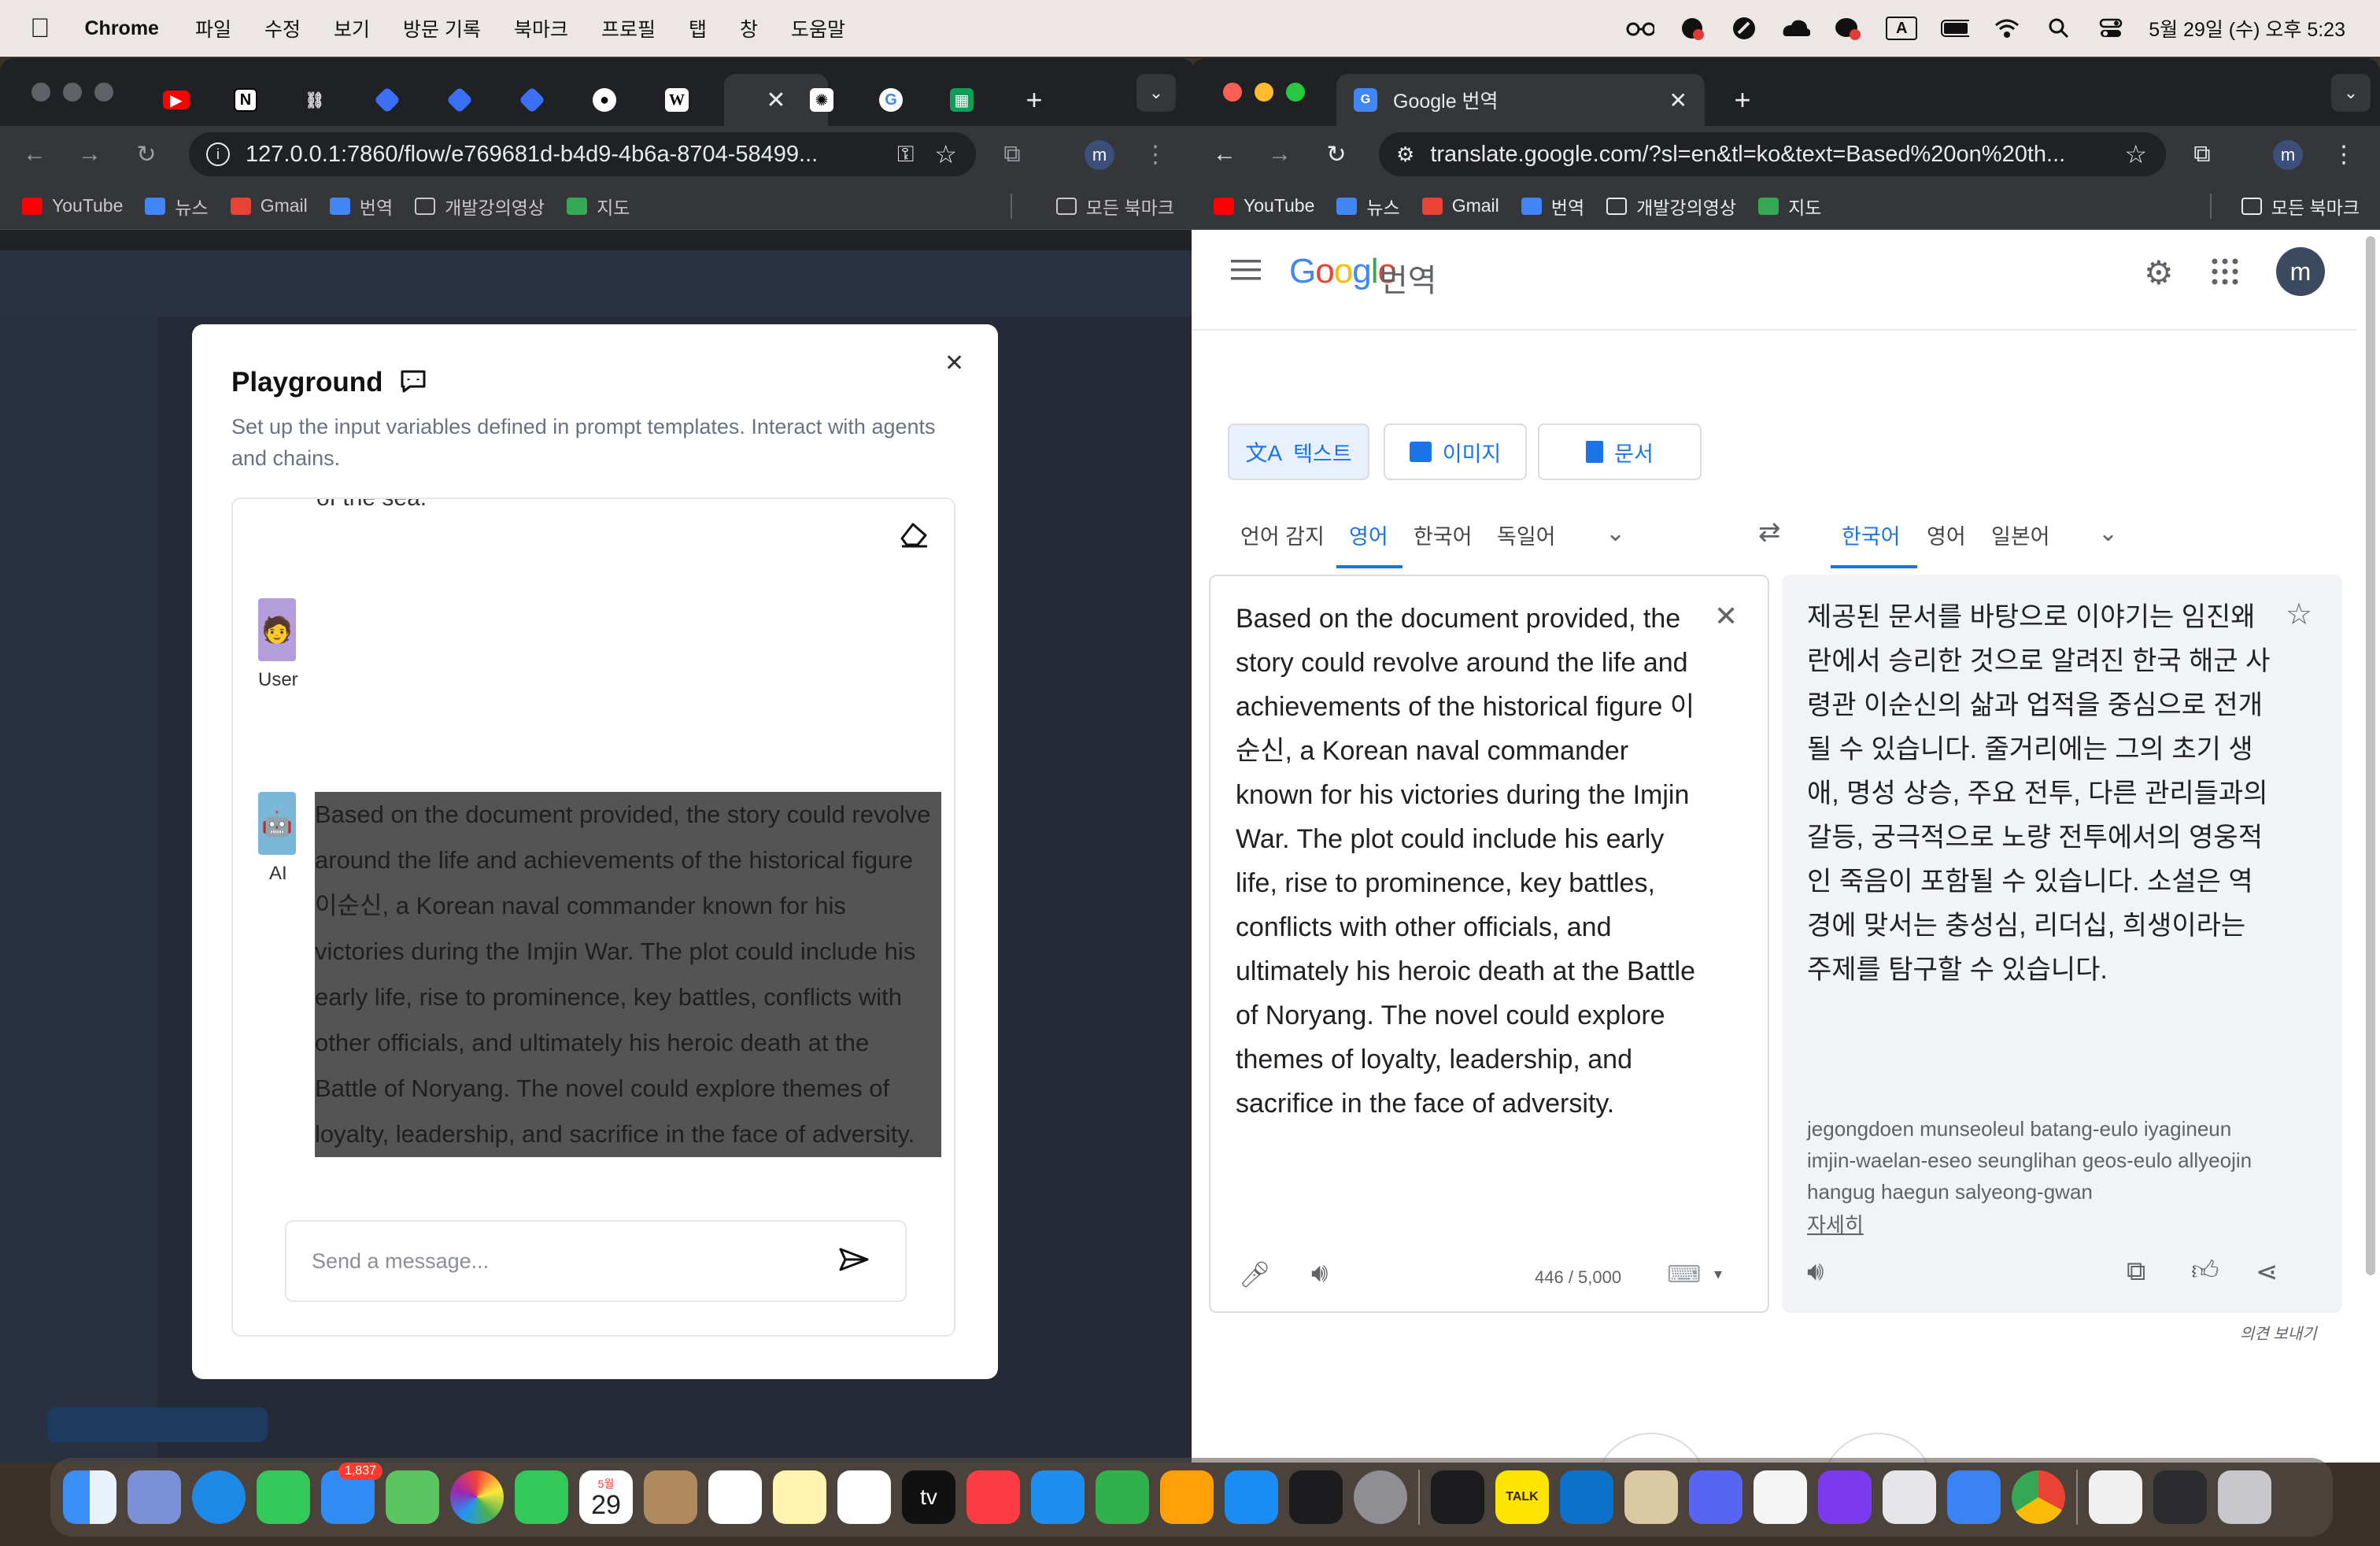  Describe the element at coordinates (854, 1261) in the screenshot. I see `send-icon` at that location.